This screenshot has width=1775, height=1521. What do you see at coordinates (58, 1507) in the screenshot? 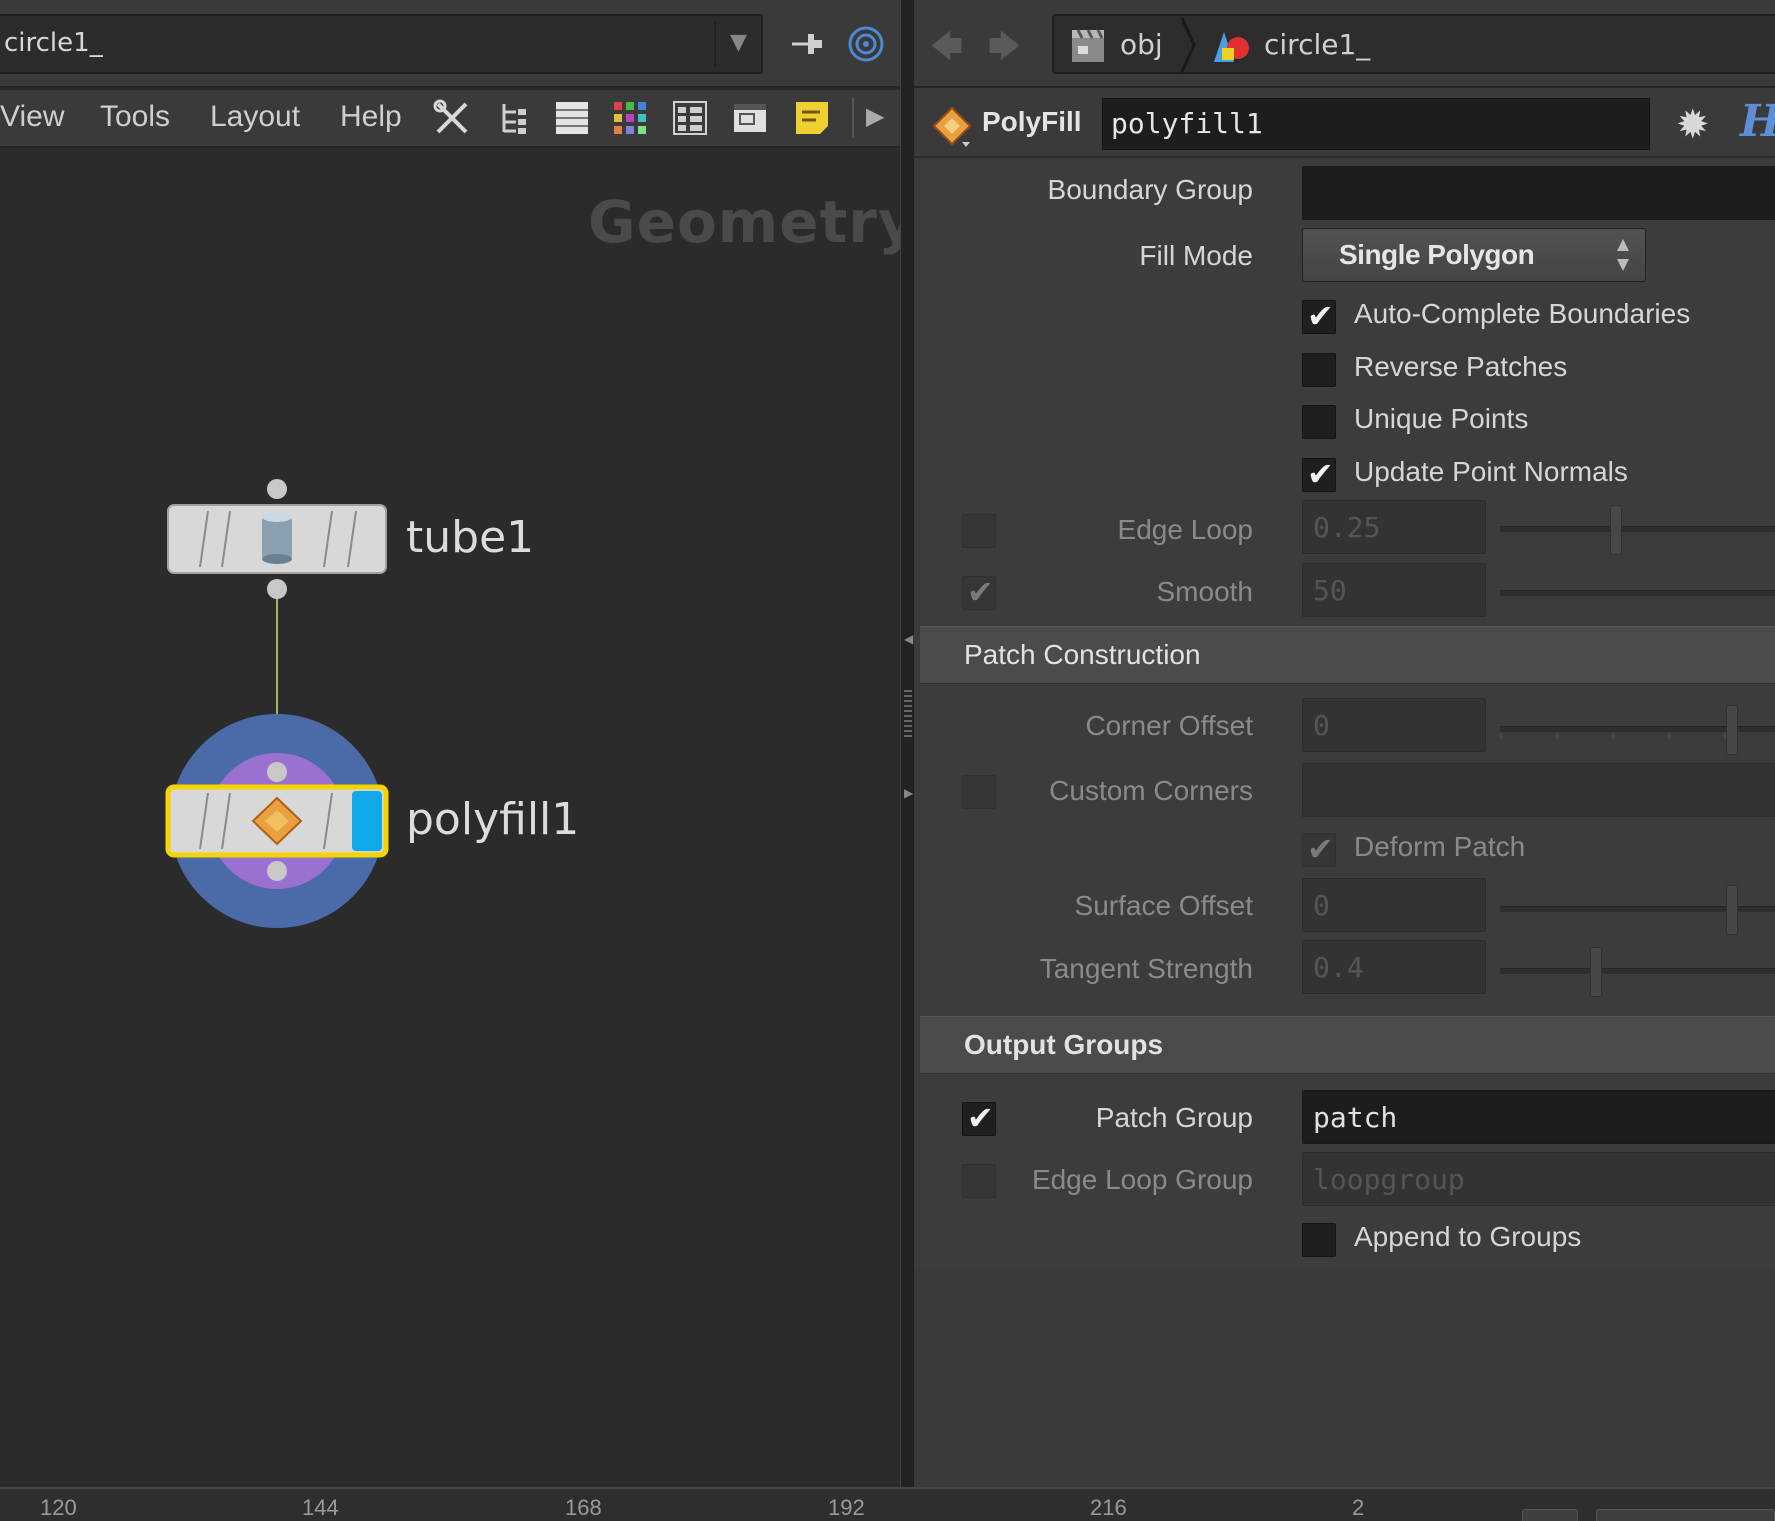
I see `timeline-tick: 120` at bounding box center [58, 1507].